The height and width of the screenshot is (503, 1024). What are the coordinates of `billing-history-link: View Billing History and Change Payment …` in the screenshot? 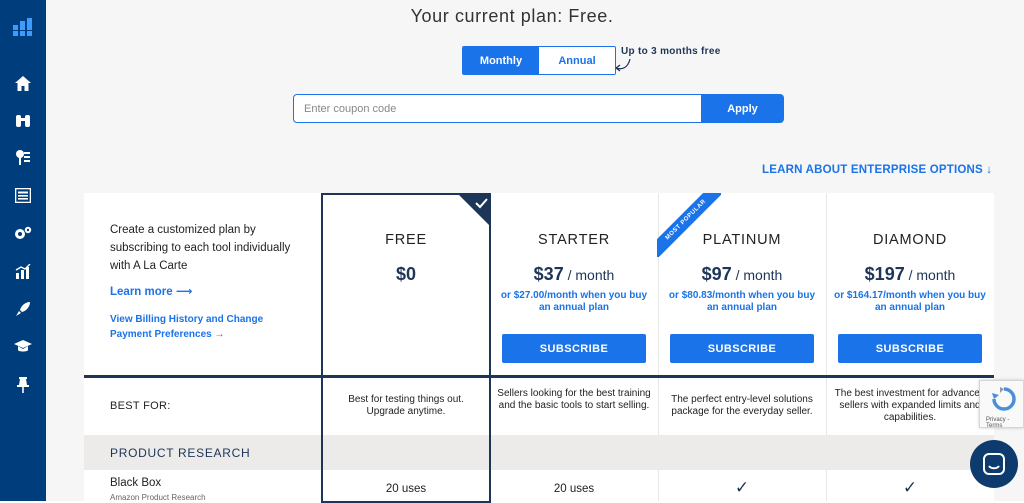 It's located at (205, 327).